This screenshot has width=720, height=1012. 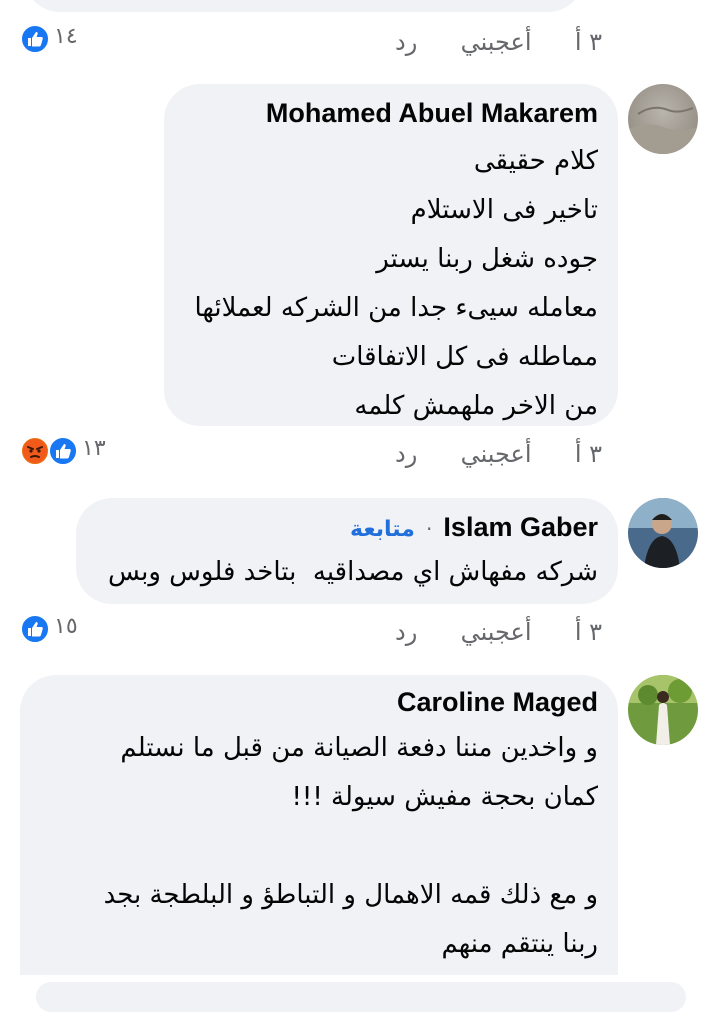 I want to click on angry-icon, so click(x=35, y=451).